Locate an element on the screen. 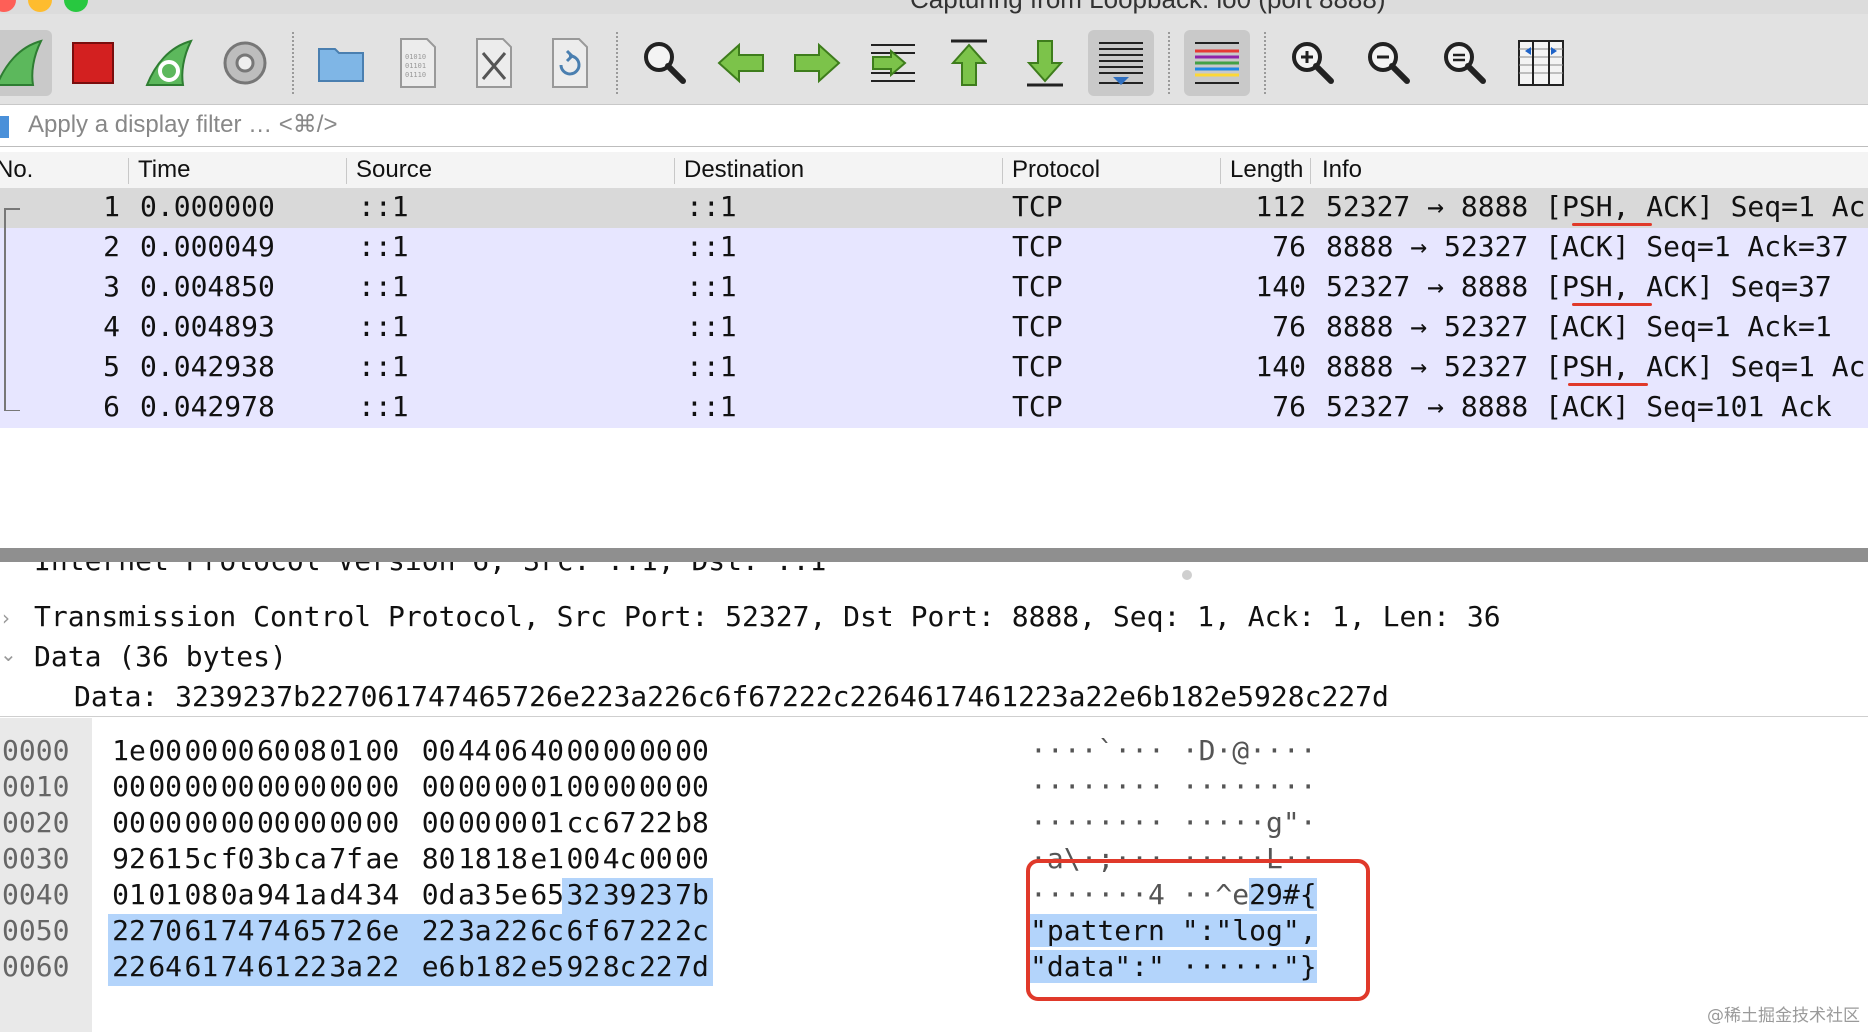  reload-file-button is located at coordinates (569, 63).